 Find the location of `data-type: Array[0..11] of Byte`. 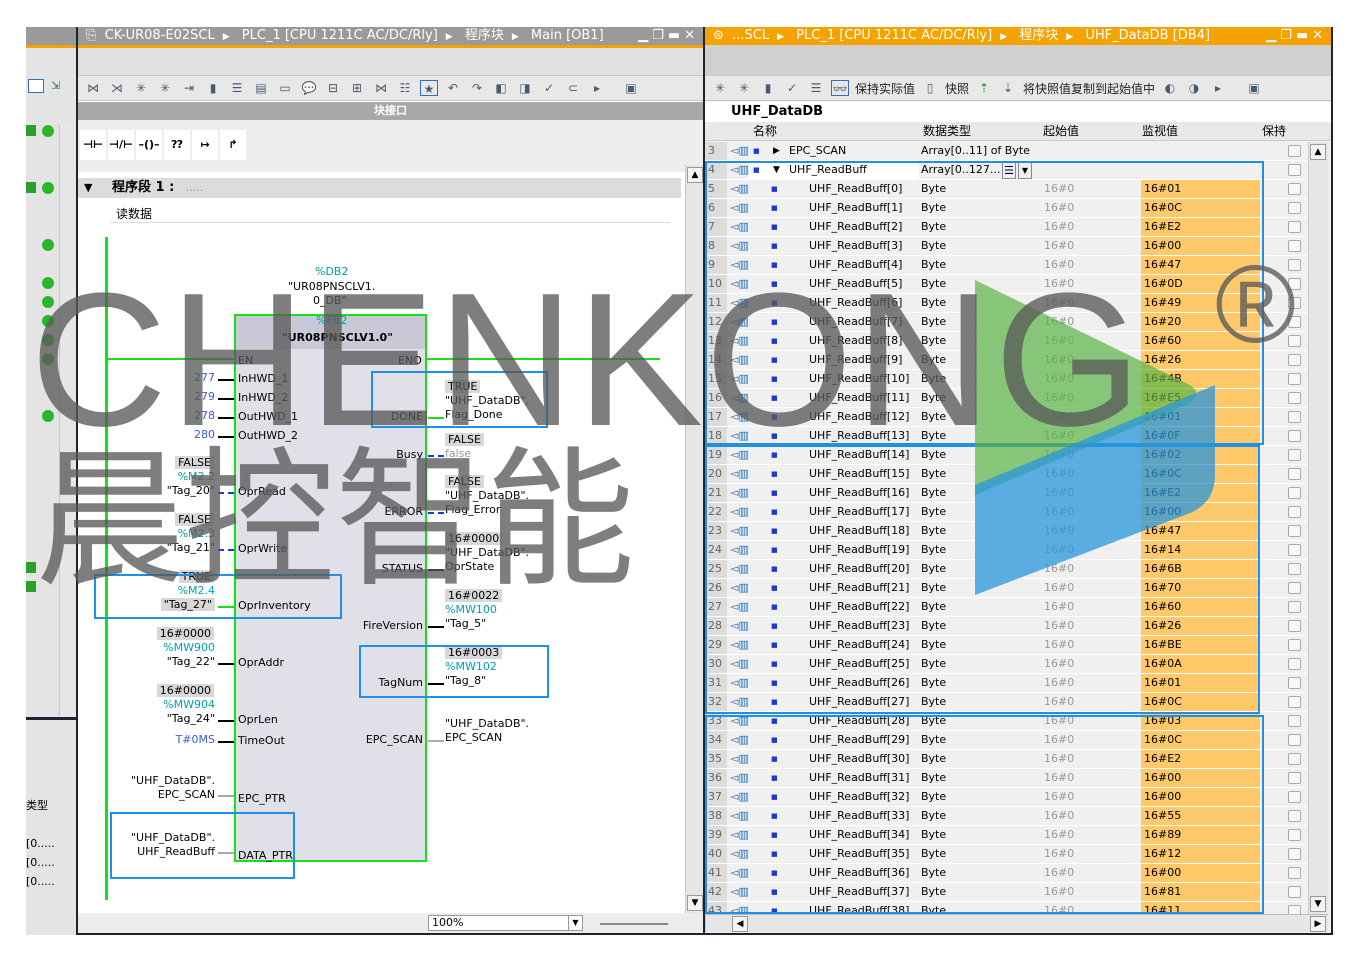

data-type: Array[0..11] of Byte is located at coordinates (980, 151).